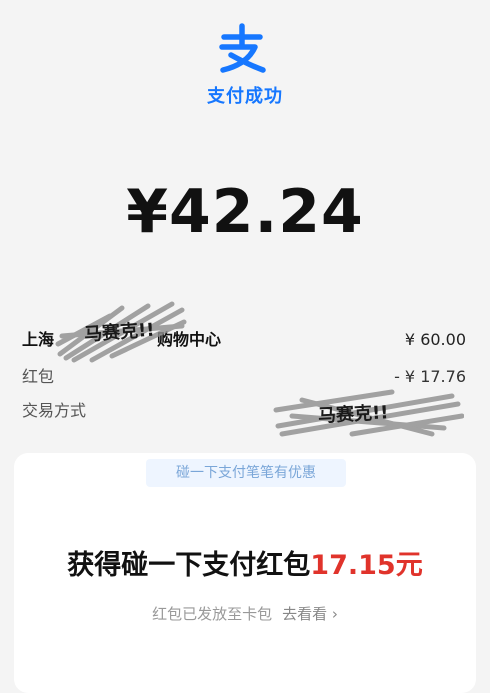  What do you see at coordinates (242, 48) in the screenshot?
I see `alipay-logo-icon` at bounding box center [242, 48].